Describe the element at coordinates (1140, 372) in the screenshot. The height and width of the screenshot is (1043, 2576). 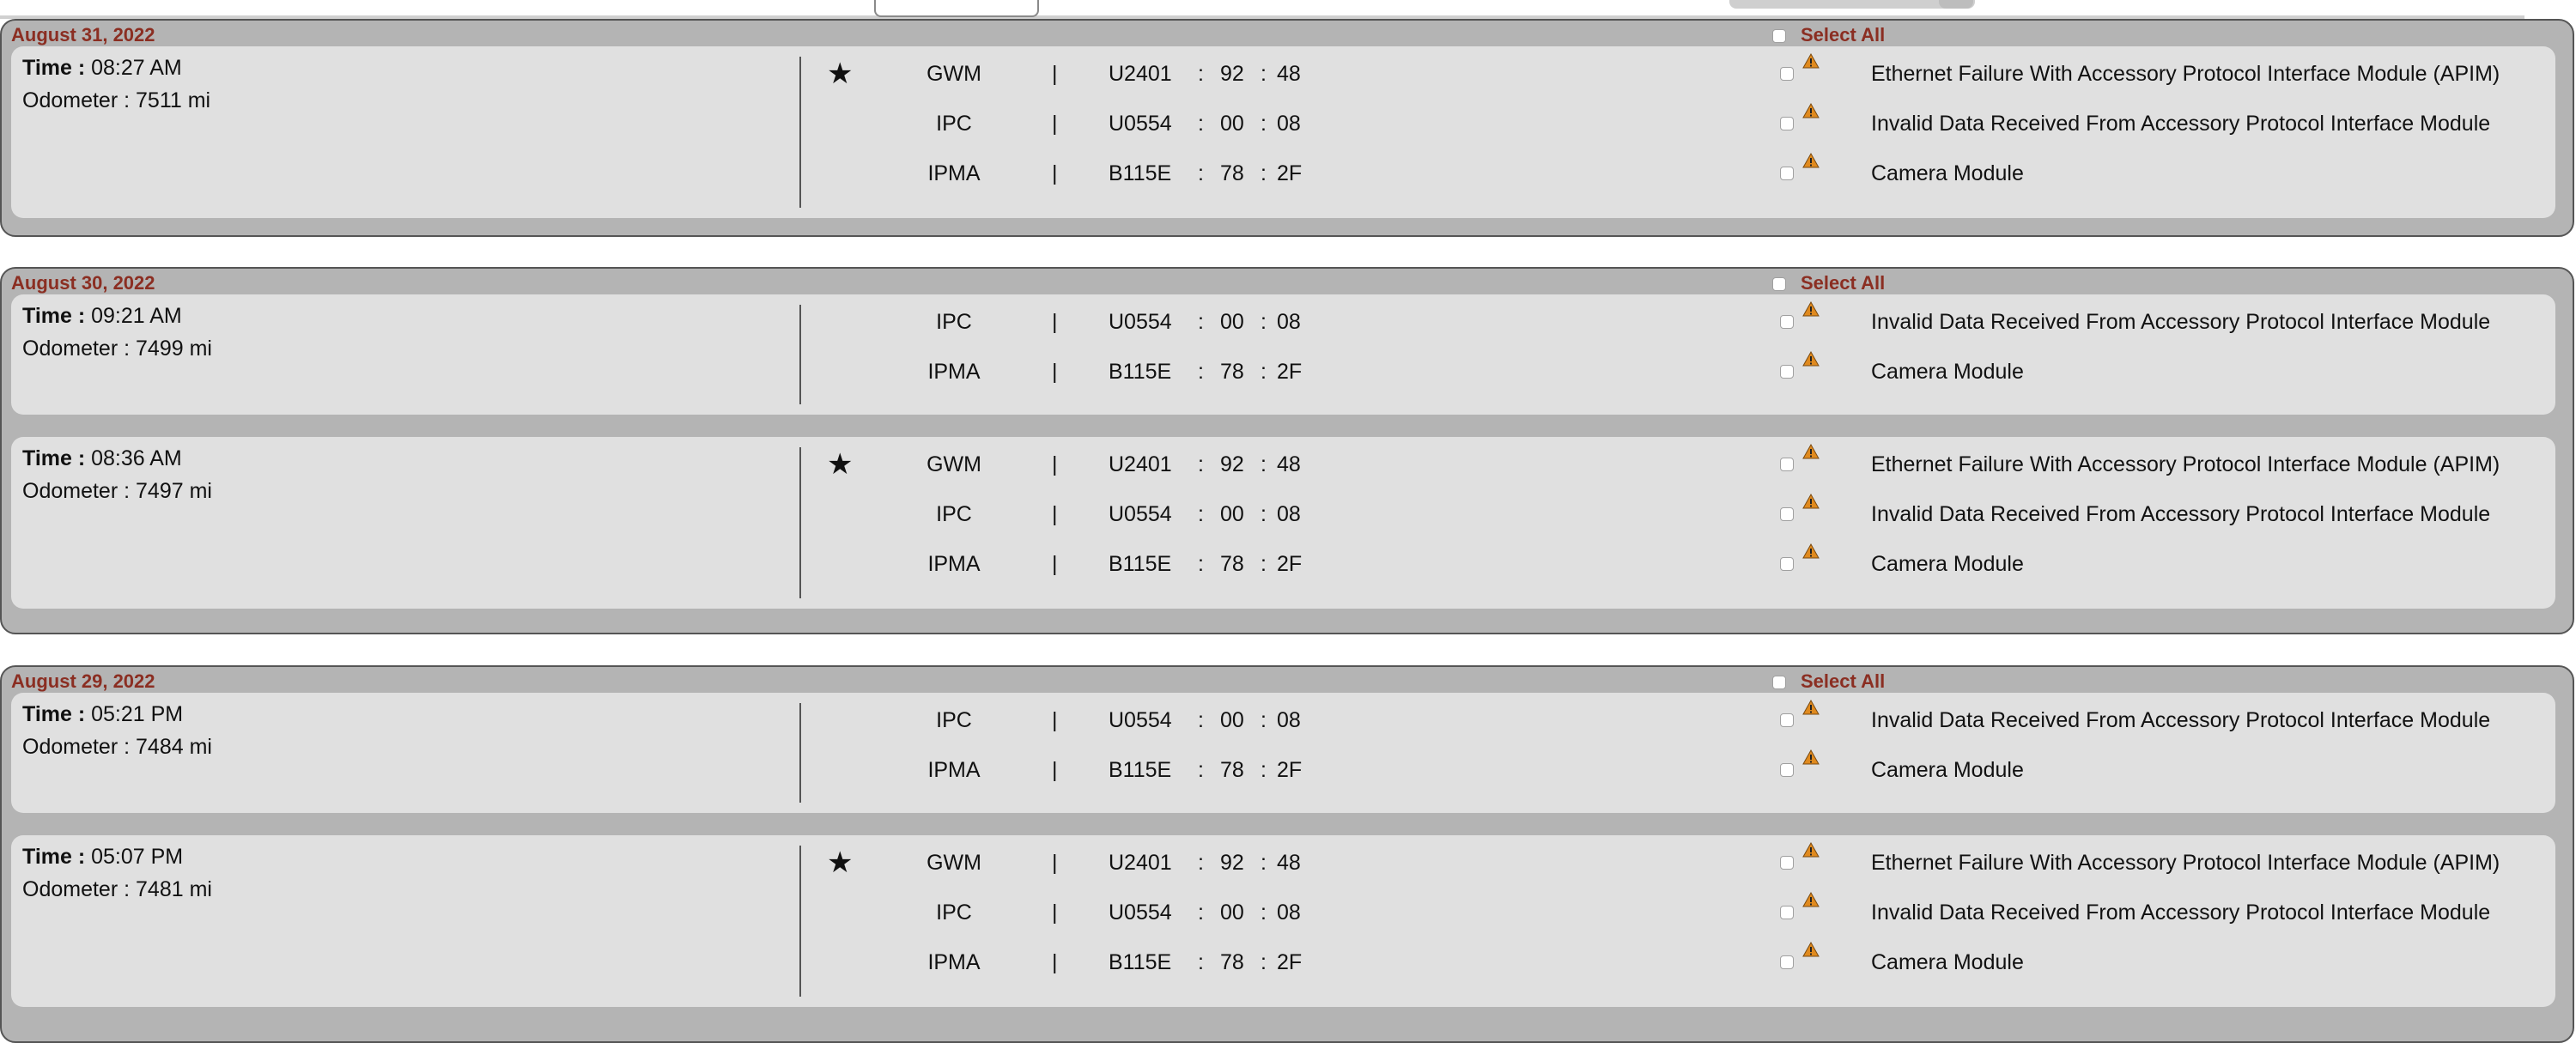
I see `dtc-code: B115E` at that location.